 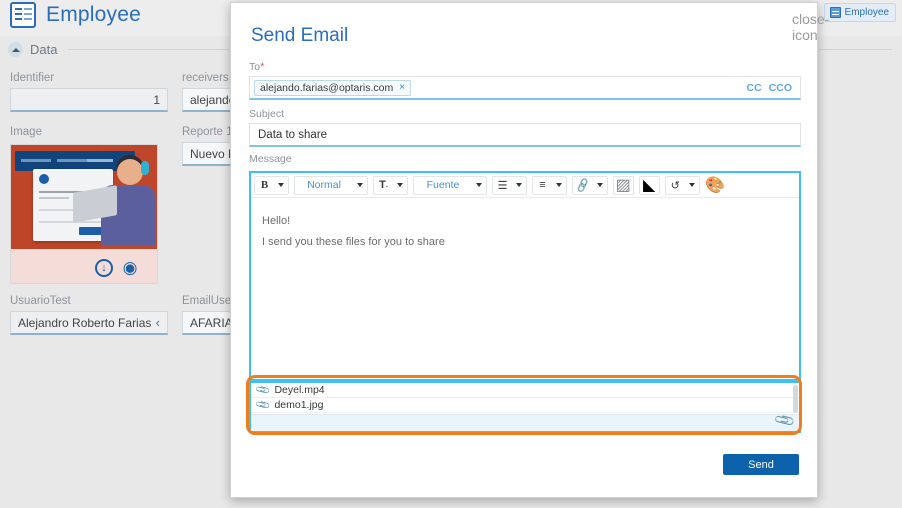 I want to click on message-line: I send you these files for you to share, so click(x=353, y=242).